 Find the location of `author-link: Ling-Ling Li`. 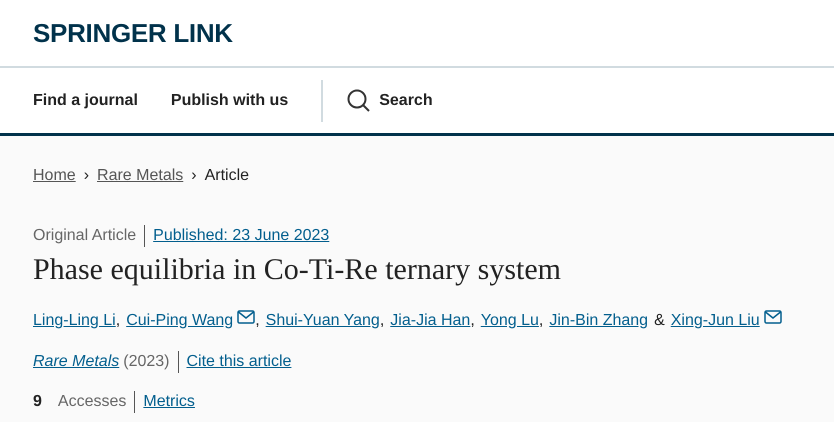

author-link: Ling-Ling Li is located at coordinates (74, 321).